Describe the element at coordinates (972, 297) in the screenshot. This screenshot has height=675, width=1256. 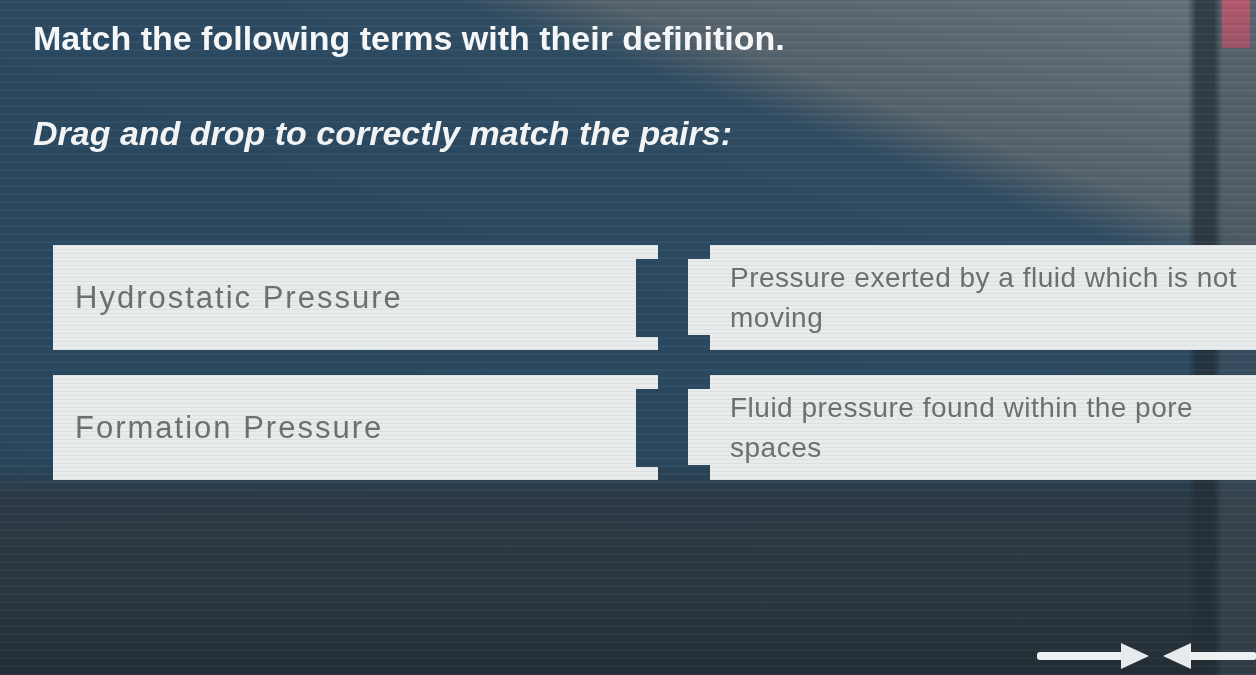
I see `definition-tile: Pressure exerted by a fluid which is not moving` at that location.